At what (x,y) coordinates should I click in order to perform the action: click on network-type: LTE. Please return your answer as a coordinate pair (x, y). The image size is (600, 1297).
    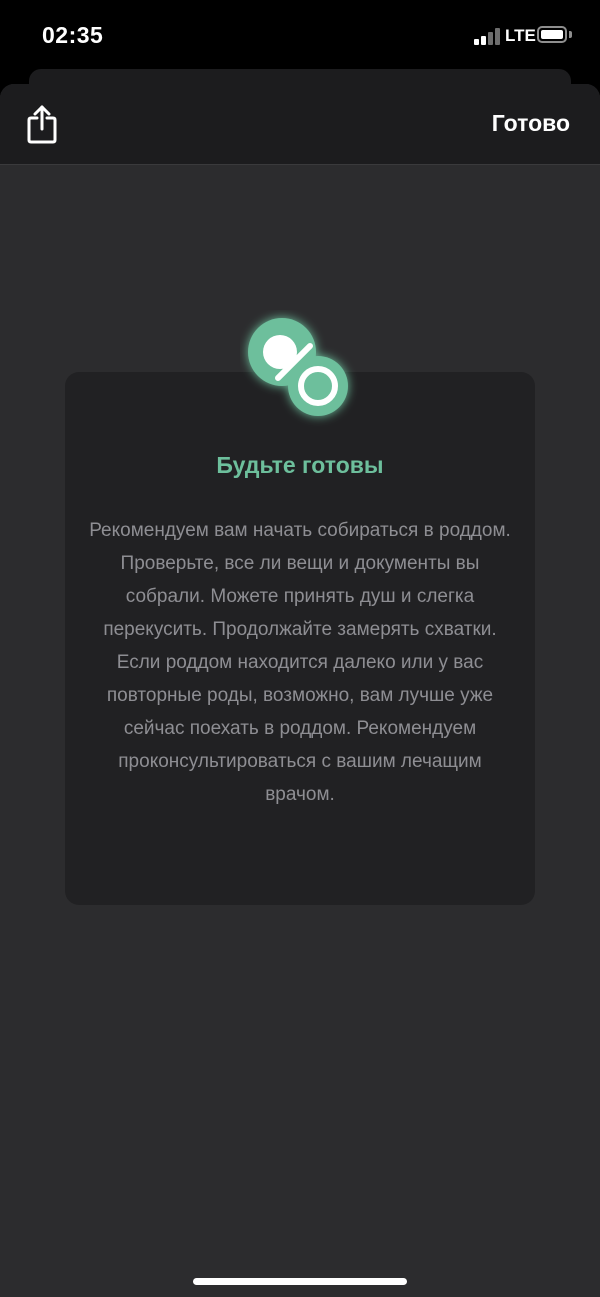
    Looking at the image, I should click on (520, 35).